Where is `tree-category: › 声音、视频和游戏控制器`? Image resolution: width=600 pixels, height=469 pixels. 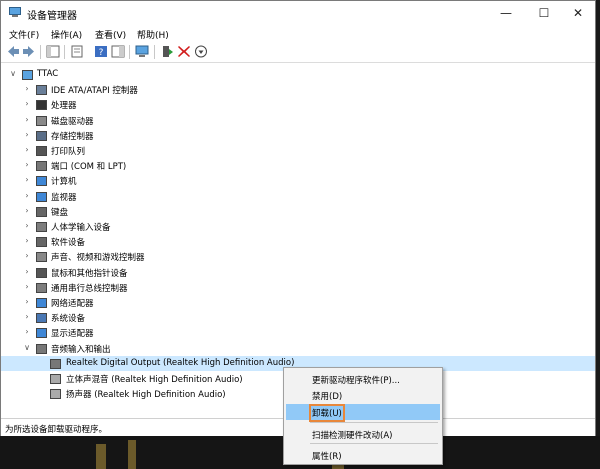 tree-category: › 声音、视频和游戏控制器 is located at coordinates (298, 256).